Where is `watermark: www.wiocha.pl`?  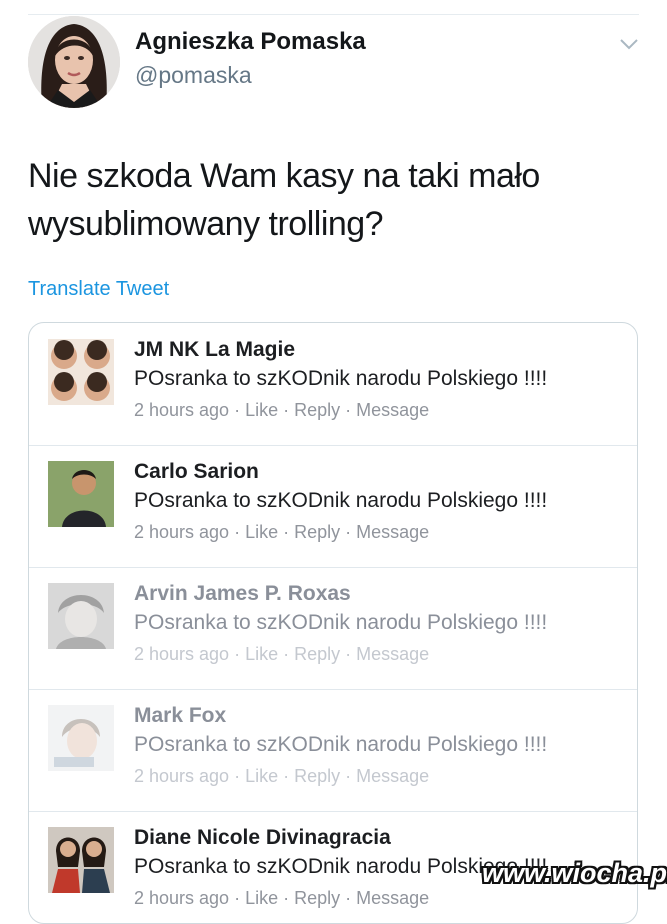
watermark: www.wiocha.pl is located at coordinates (574, 873).